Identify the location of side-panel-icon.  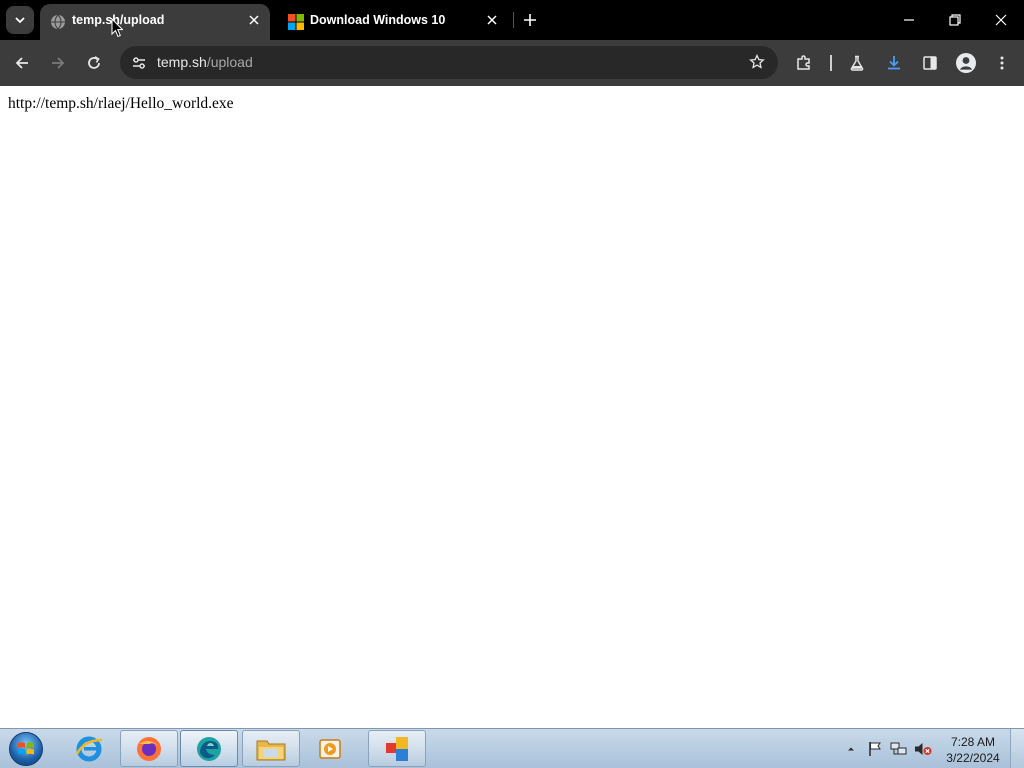
(930, 63).